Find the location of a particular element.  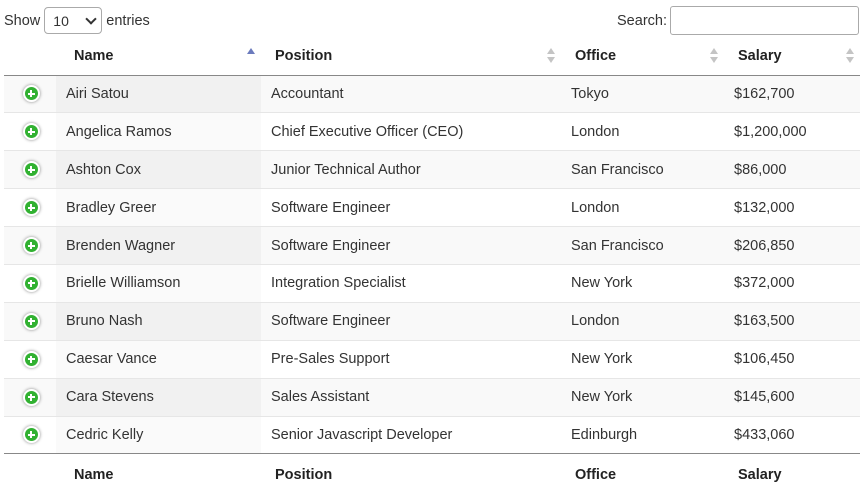

header-salary: Salary is located at coordinates (792, 56).